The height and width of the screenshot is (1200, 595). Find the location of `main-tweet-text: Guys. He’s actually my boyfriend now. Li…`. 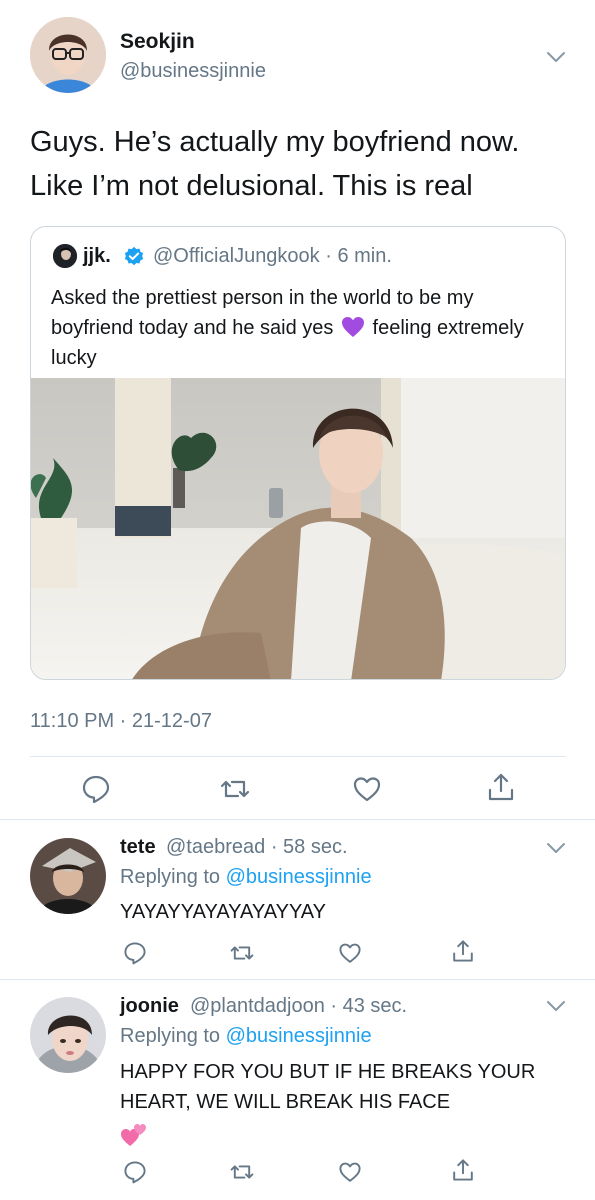

main-tweet-text: Guys. He’s actually my boyfriend now. Li… is located at coordinates (275, 164).